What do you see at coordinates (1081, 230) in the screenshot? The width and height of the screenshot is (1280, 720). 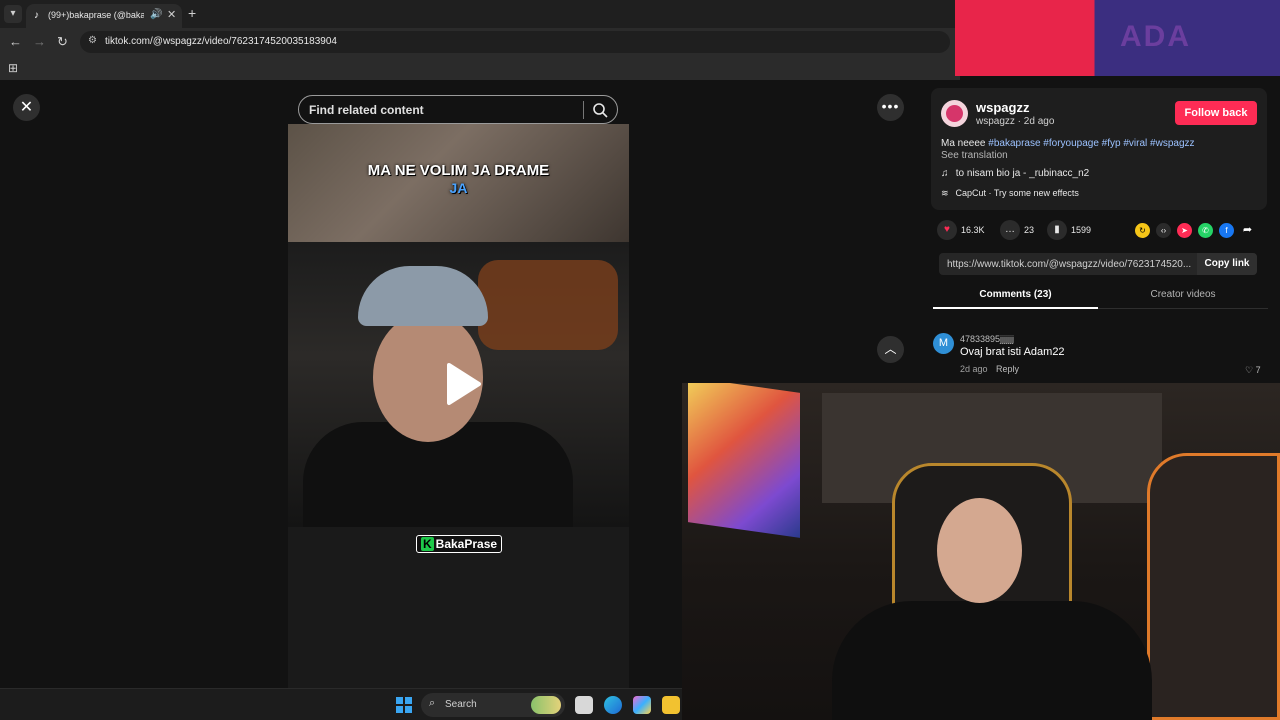 I see `save-count: 1599` at bounding box center [1081, 230].